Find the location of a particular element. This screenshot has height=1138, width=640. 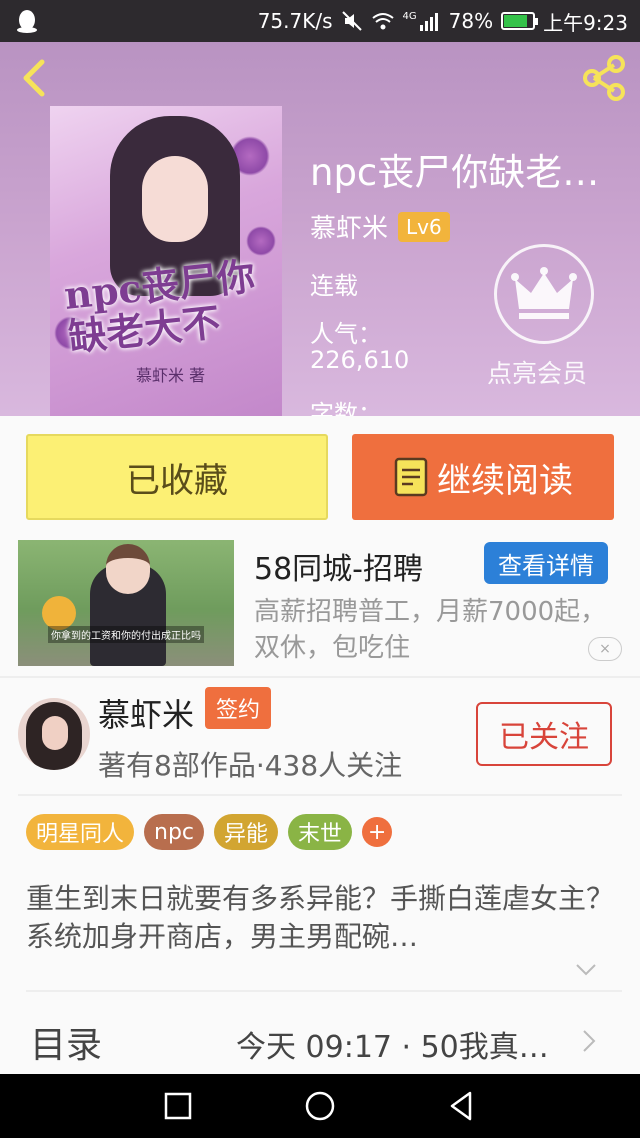

continue-reading-label: 继续阅读 is located at coordinates (505, 480).